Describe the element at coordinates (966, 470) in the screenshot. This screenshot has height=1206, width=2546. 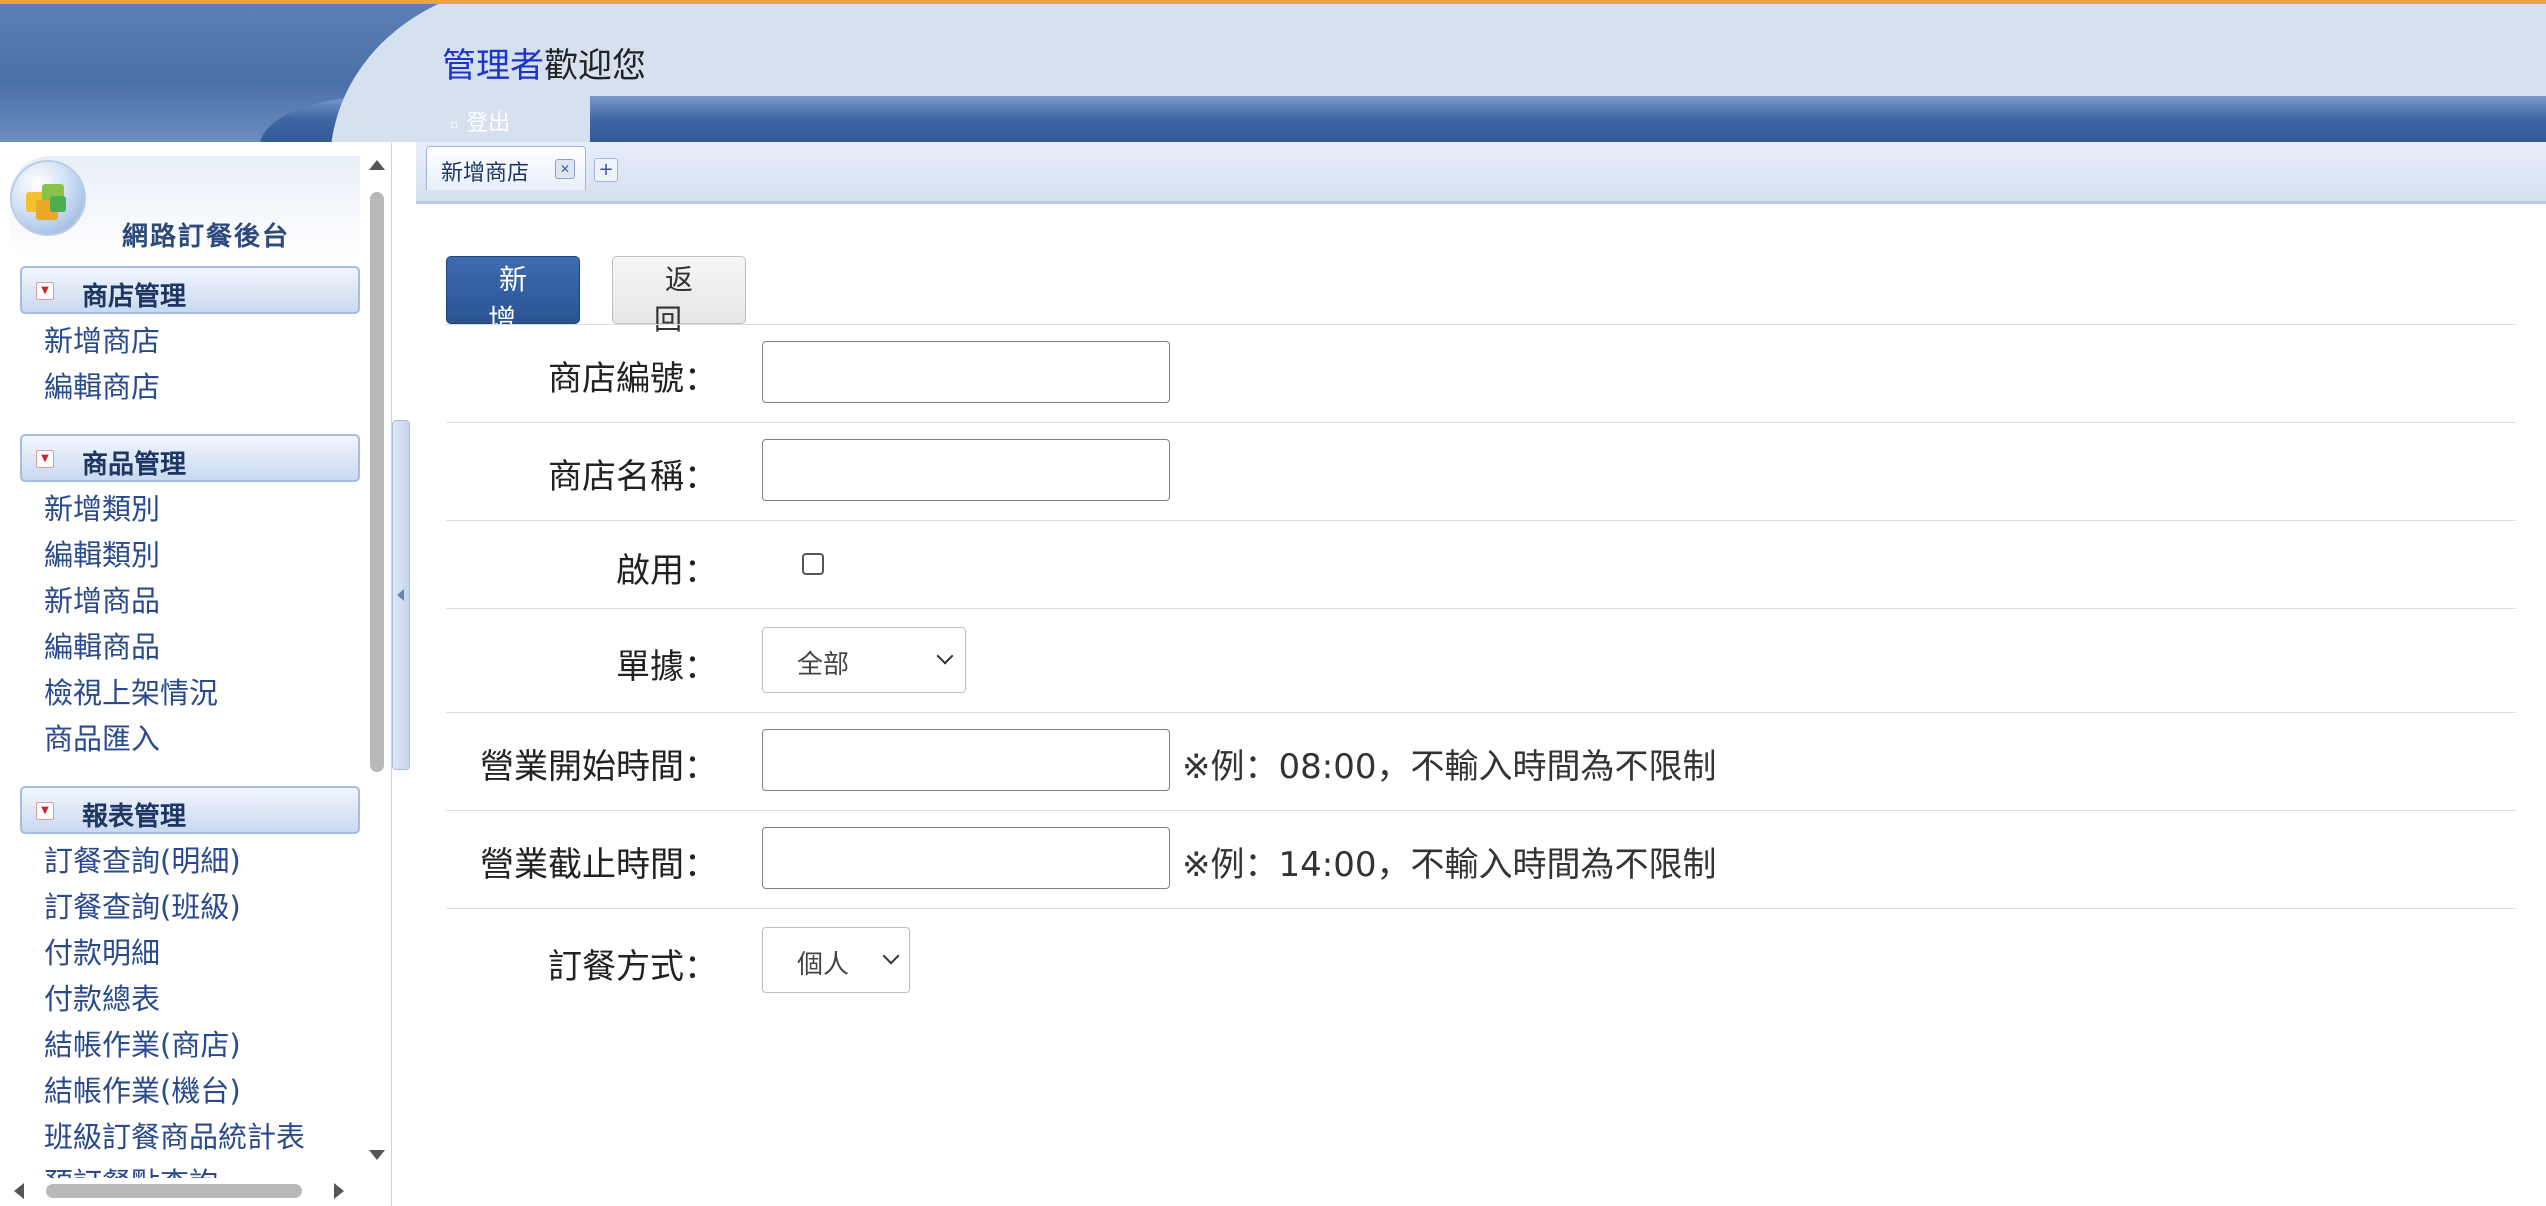
I see `store-name-input` at that location.